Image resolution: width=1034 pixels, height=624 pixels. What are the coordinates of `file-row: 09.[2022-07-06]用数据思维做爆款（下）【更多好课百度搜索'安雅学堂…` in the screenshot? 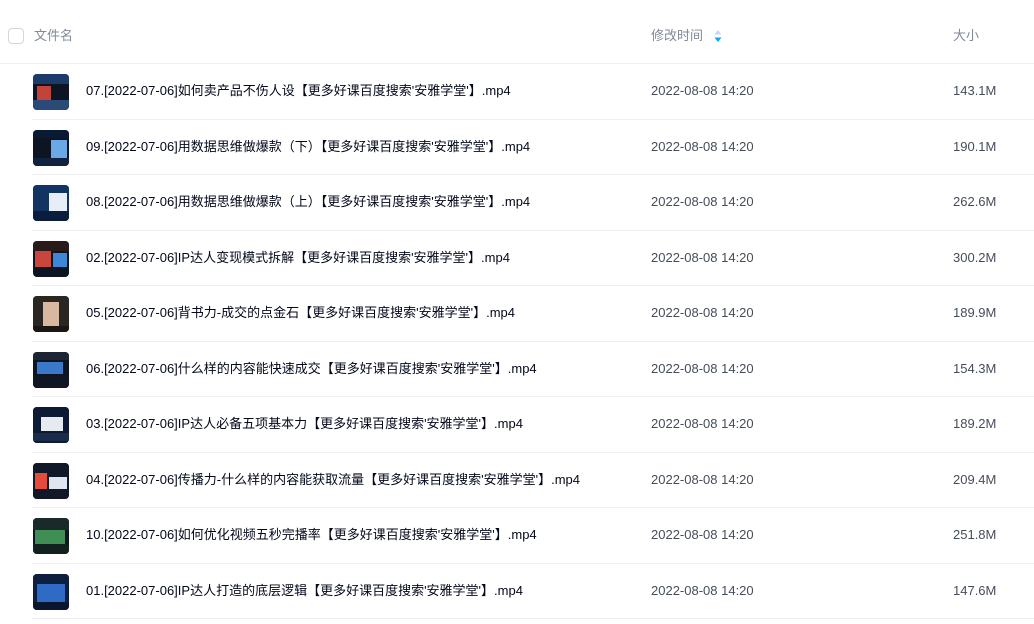 It's located at (533, 147).